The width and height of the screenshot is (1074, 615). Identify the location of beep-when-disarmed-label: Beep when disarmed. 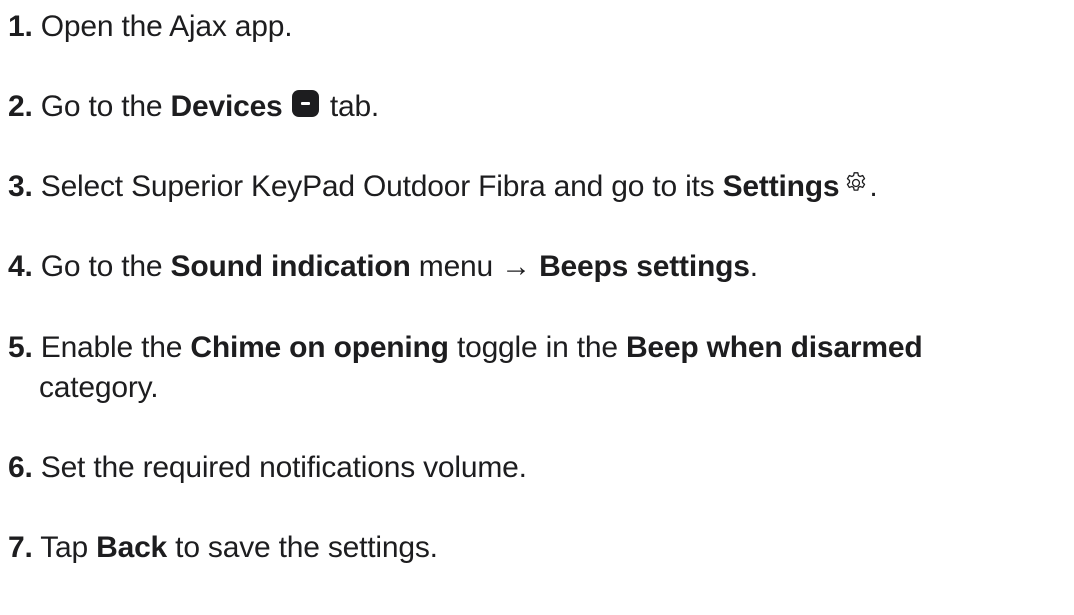
(774, 347).